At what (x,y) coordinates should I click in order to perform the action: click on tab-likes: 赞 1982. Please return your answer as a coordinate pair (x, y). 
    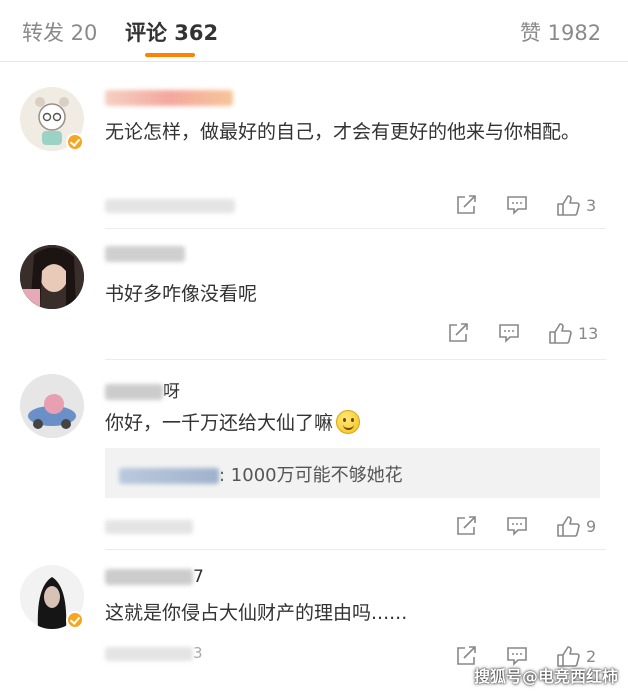
    Looking at the image, I should click on (560, 32).